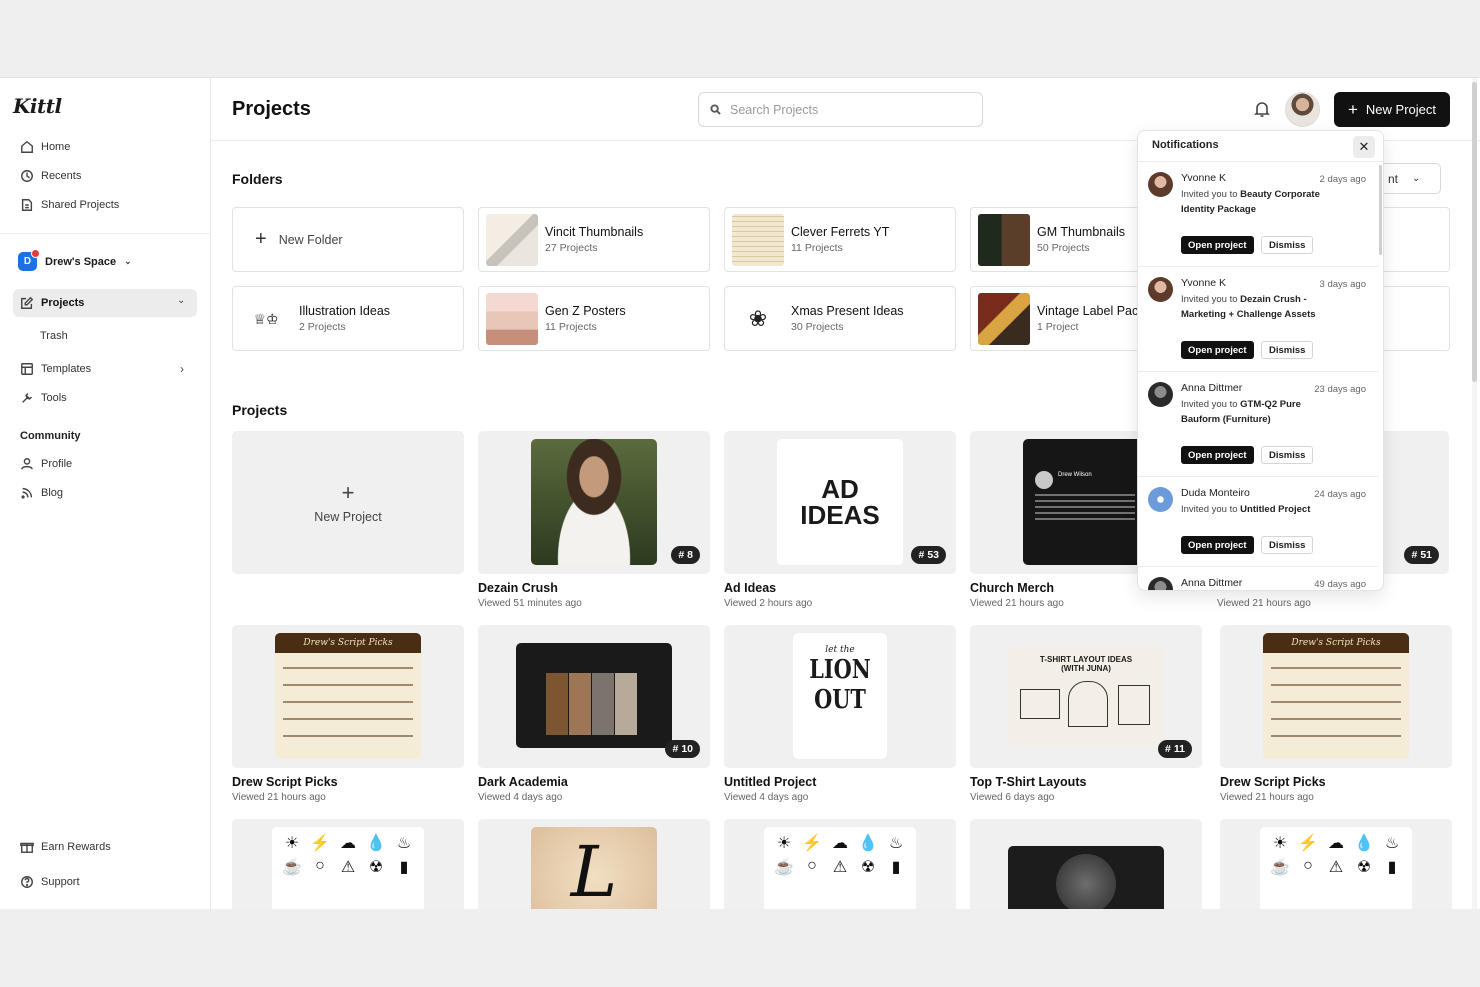  Describe the element at coordinates (1342, 284) in the screenshot. I see `notification-time: 3 days ago` at that location.